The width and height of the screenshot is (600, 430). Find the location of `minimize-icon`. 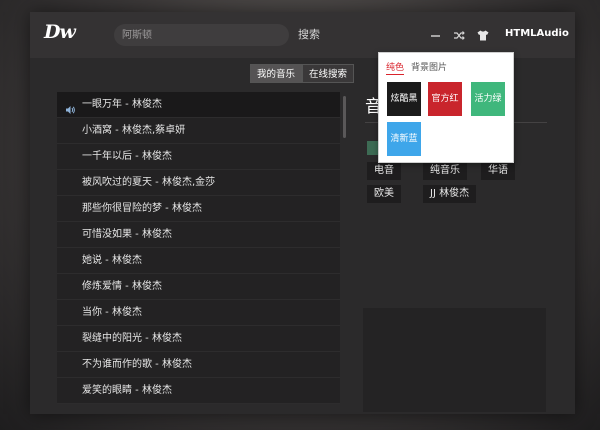

minimize-icon is located at coordinates (435, 35).